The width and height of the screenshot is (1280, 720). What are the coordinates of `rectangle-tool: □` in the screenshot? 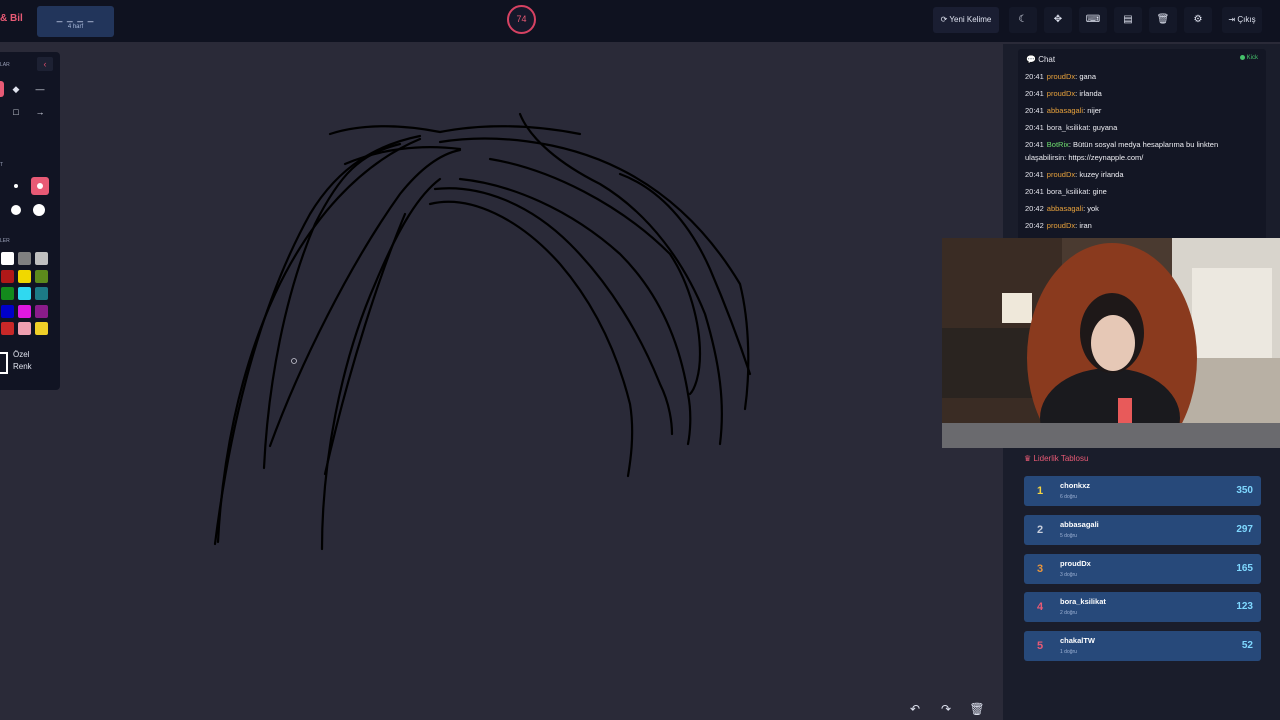 It's located at (16, 112).